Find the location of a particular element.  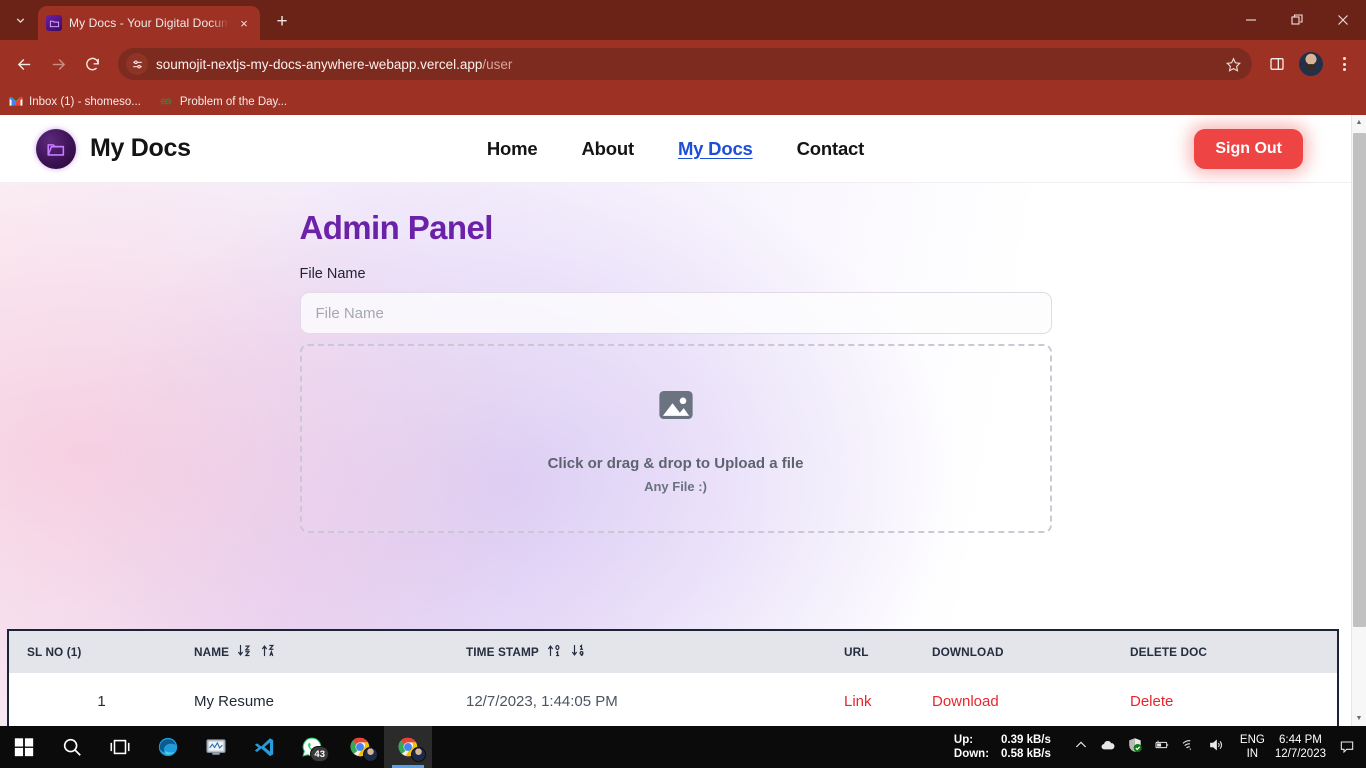

chrome-profile-avatar is located at coordinates (370, 754).